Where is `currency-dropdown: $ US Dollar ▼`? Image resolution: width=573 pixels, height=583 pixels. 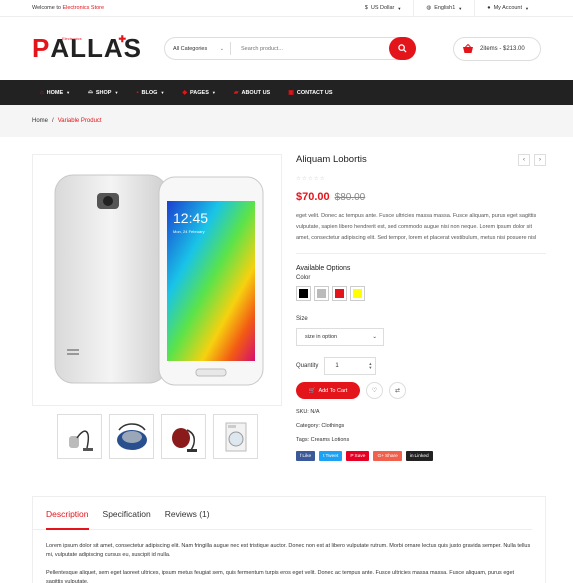 currency-dropdown: $ US Dollar ▼ is located at coordinates (383, 8).